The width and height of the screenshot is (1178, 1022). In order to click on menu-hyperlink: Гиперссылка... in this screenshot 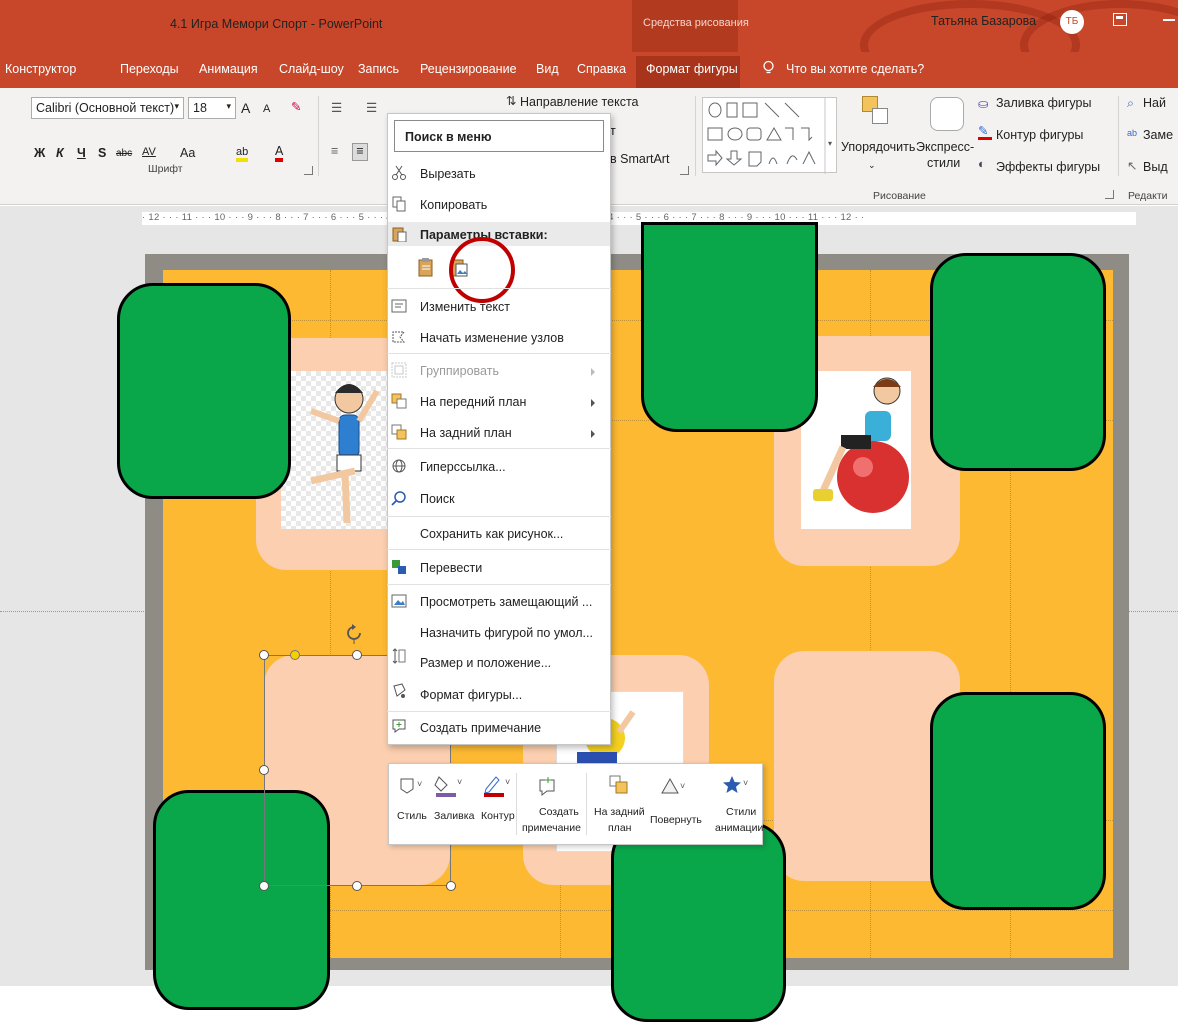, I will do `click(463, 467)`.